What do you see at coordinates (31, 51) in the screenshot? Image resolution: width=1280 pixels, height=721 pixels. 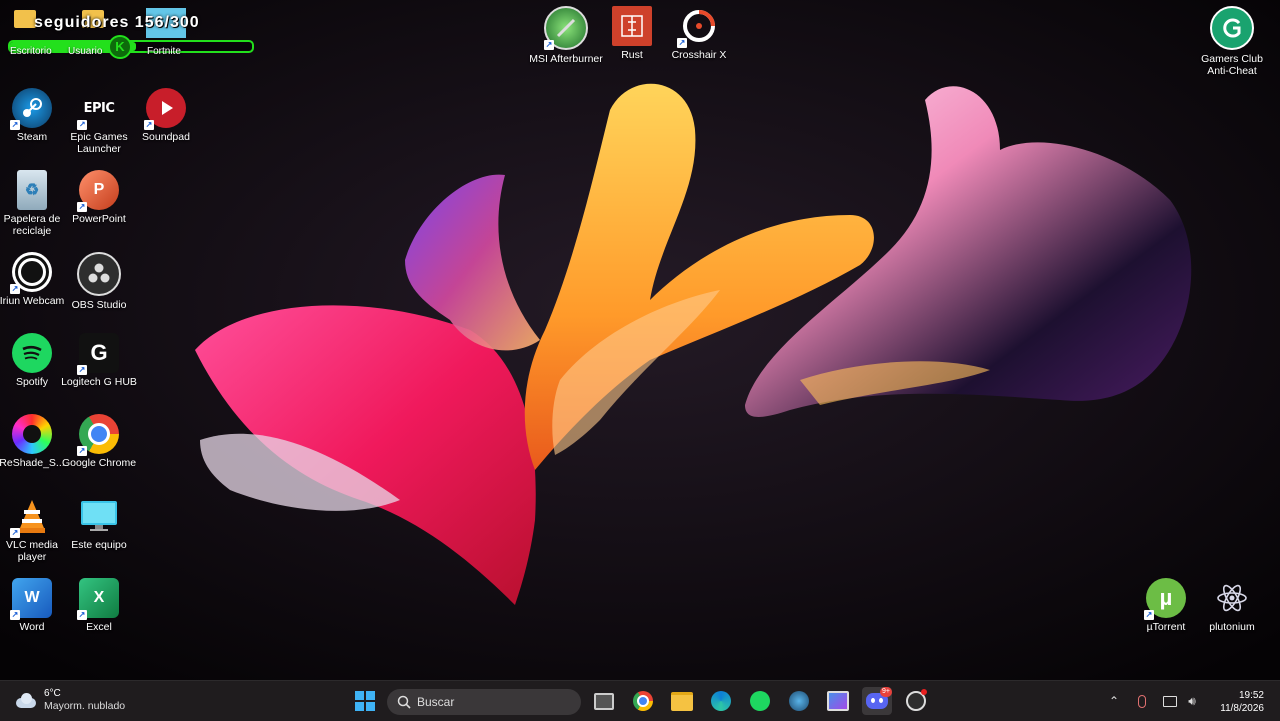 I see `underlabel-escritorio: Escritorio` at bounding box center [31, 51].